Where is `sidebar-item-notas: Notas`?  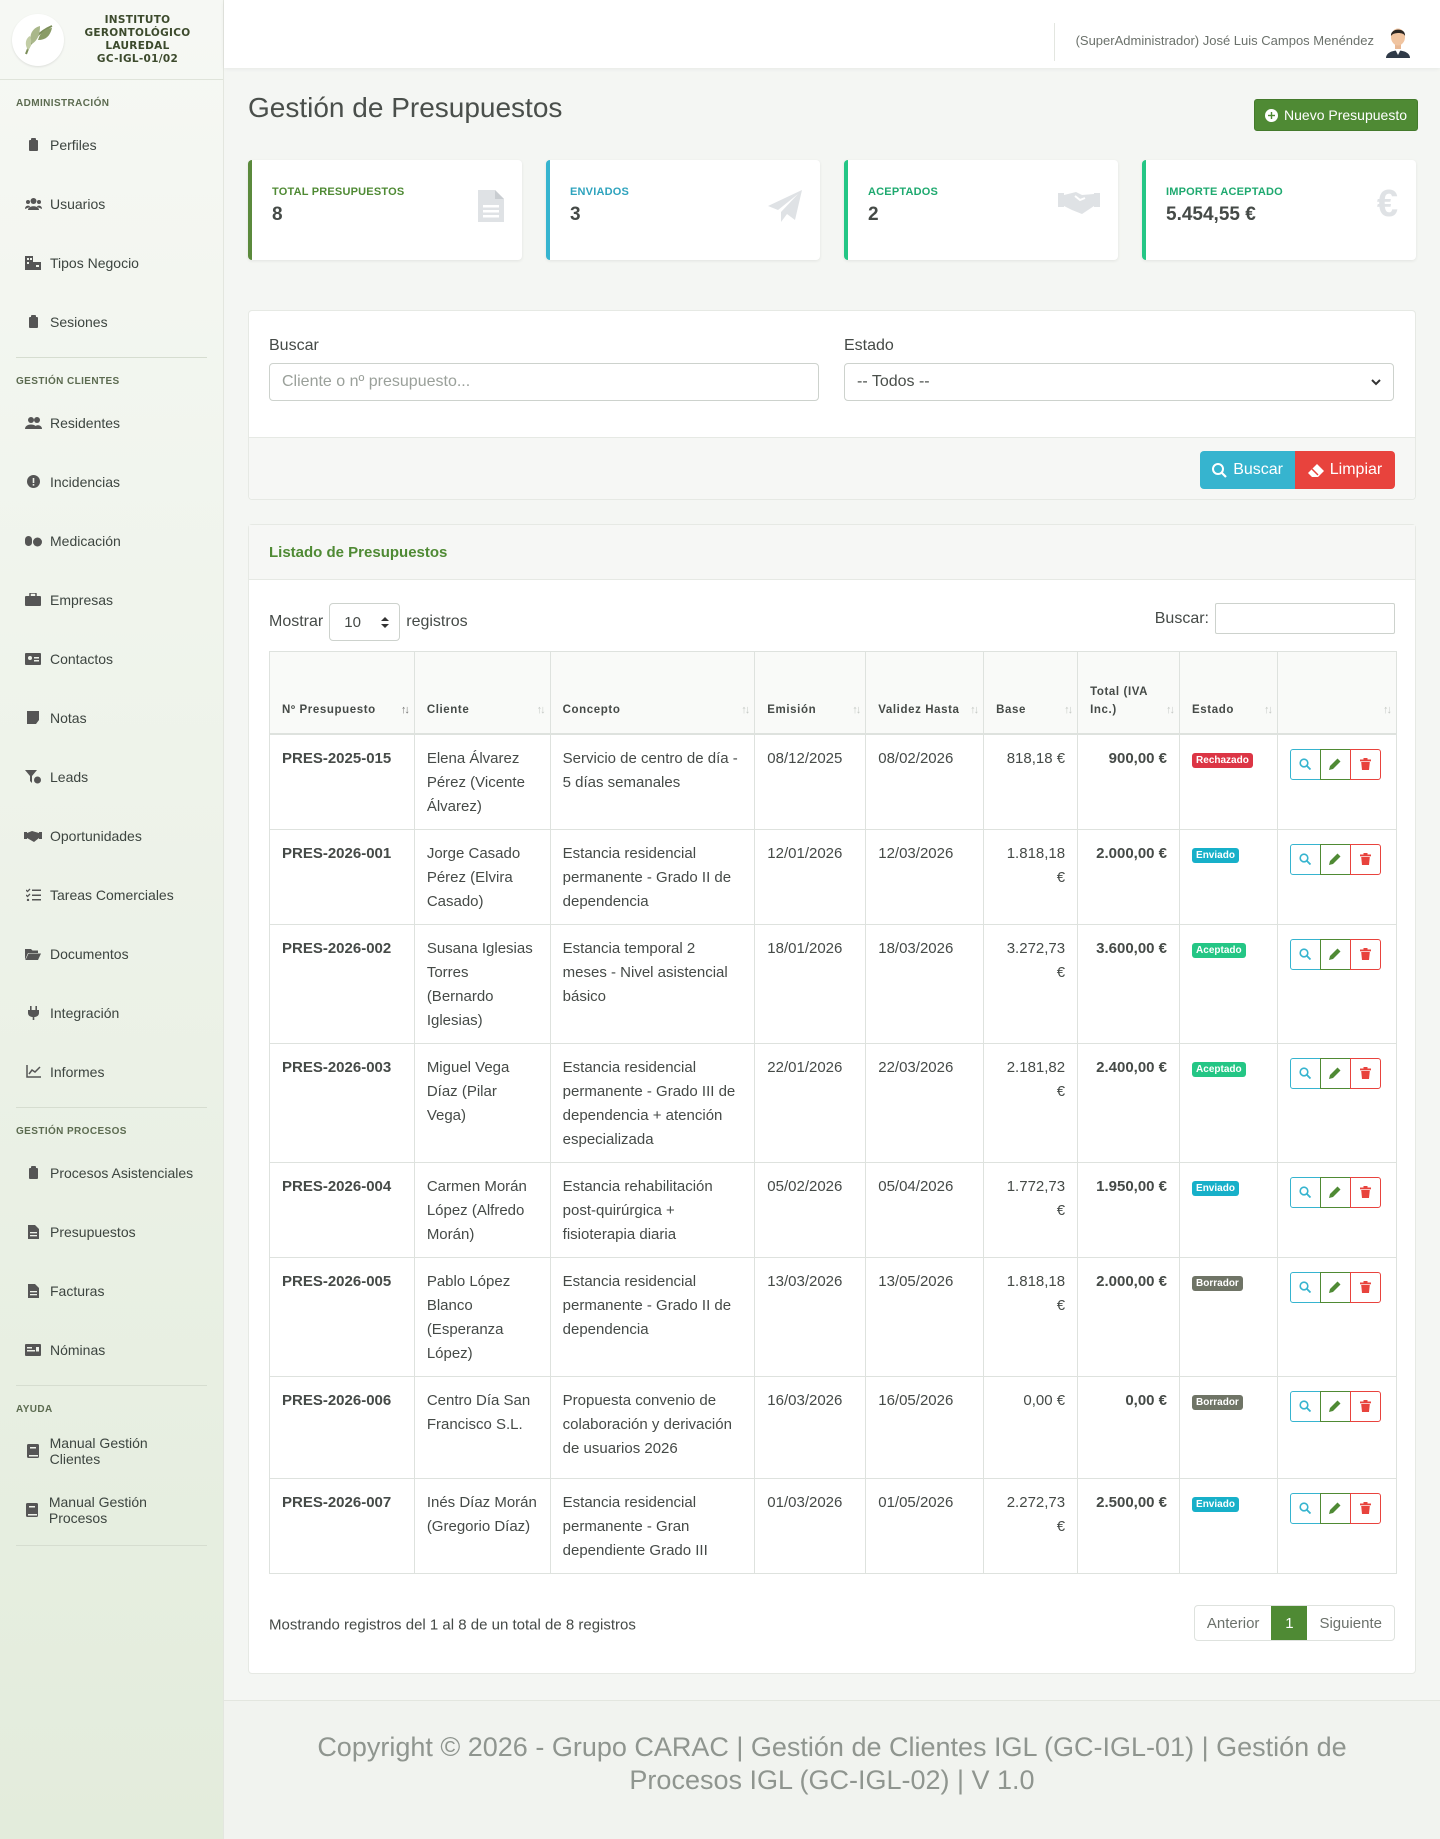 sidebar-item-notas: Notas is located at coordinates (111, 717).